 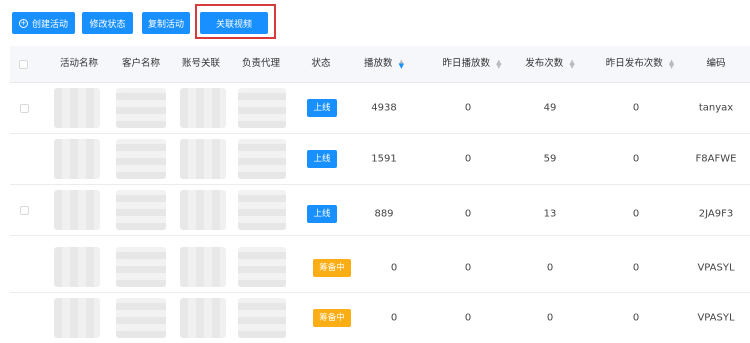 What do you see at coordinates (716, 159) in the screenshot?
I see `code-cell: F8AFWE` at bounding box center [716, 159].